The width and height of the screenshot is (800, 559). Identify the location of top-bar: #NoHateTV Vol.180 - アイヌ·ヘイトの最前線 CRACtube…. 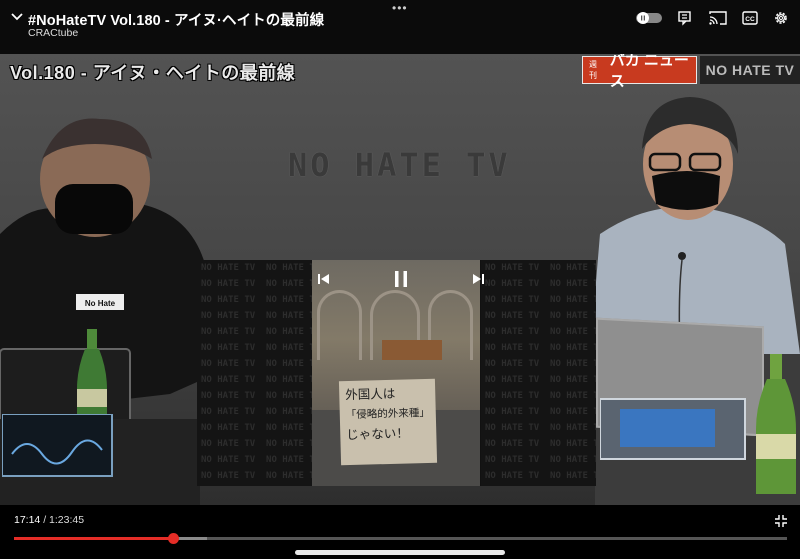
(400, 27).